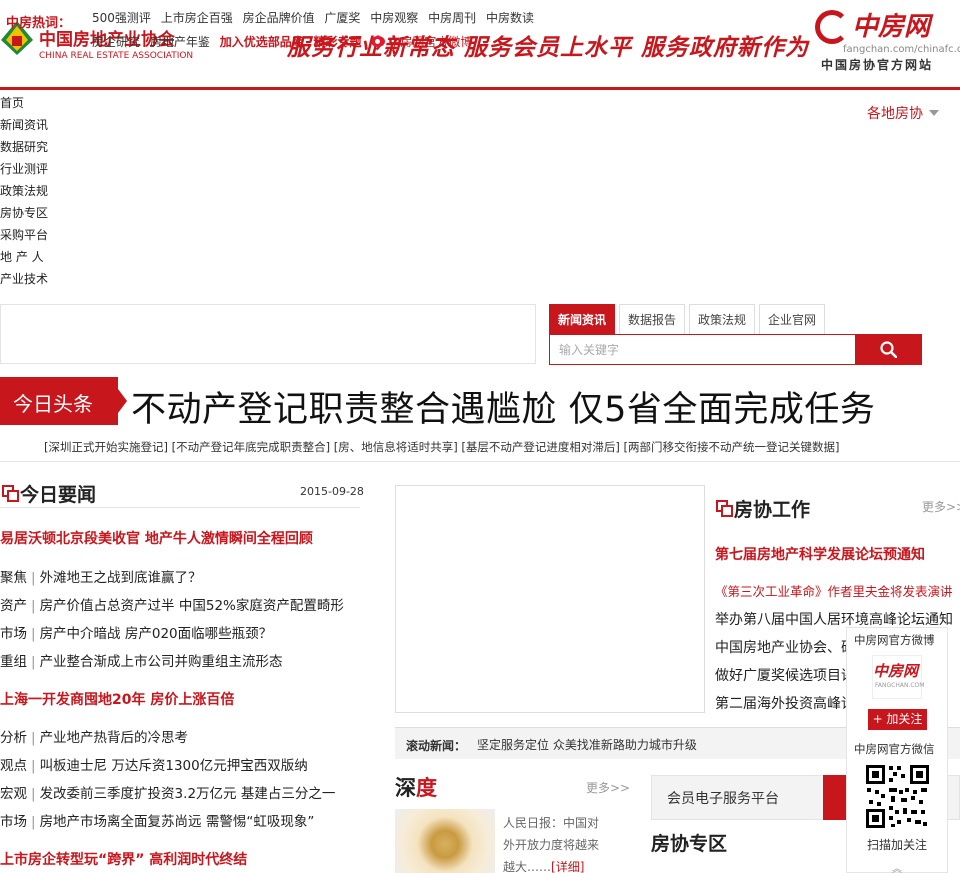  Describe the element at coordinates (834, 590) in the screenshot. I see `work-lead-sub-link: 《第三次工业革命》作者里夫金将发表演讲` at that location.